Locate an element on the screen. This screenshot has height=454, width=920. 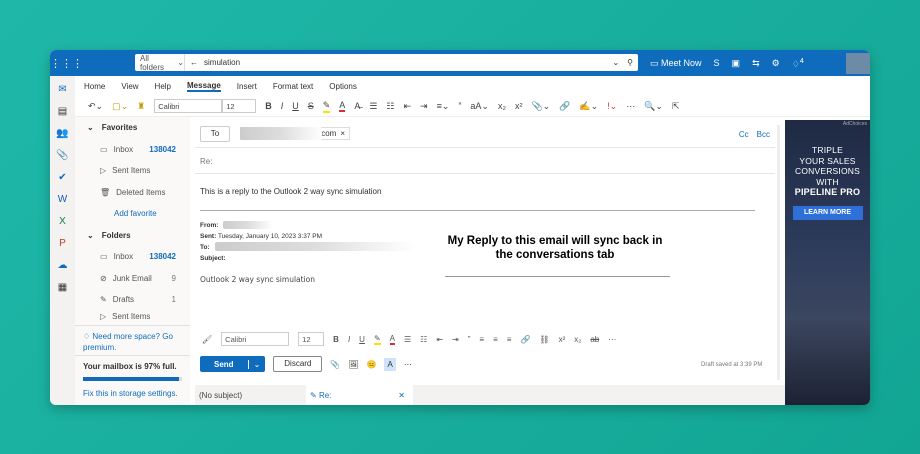
attach-icon: 📎⌄ is located at coordinates (540, 106).